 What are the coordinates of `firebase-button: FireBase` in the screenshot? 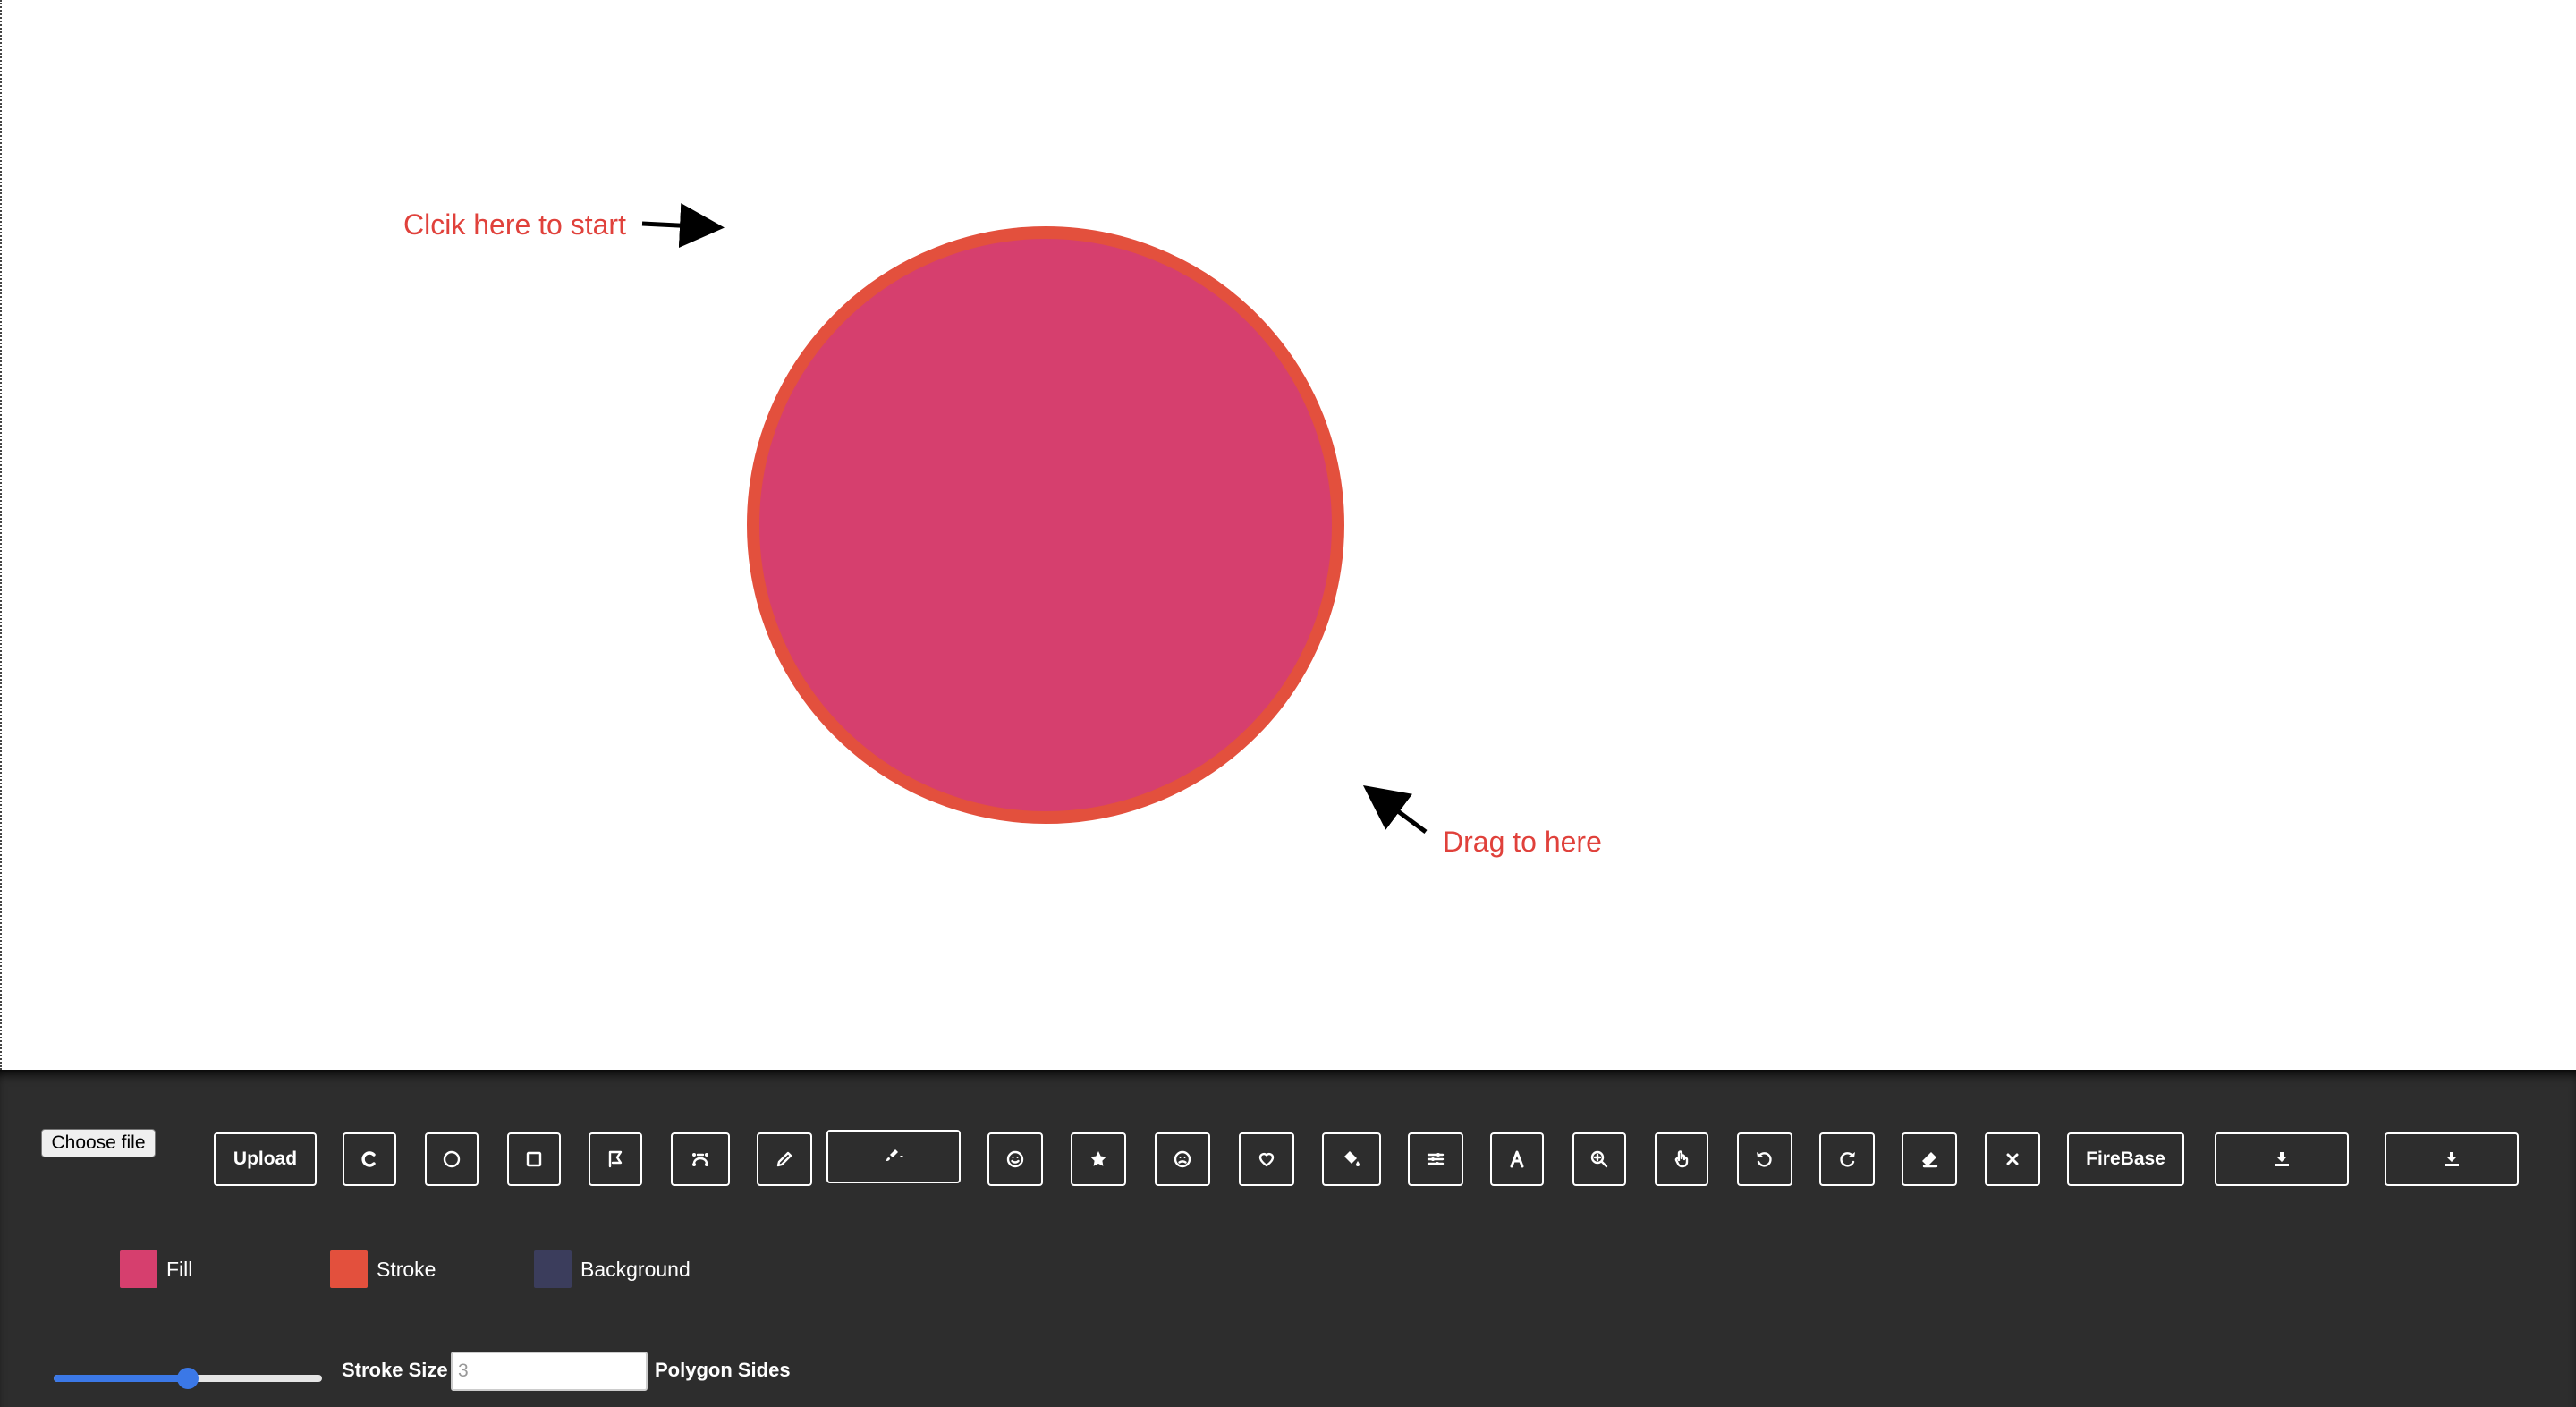 It's located at (2125, 1159).